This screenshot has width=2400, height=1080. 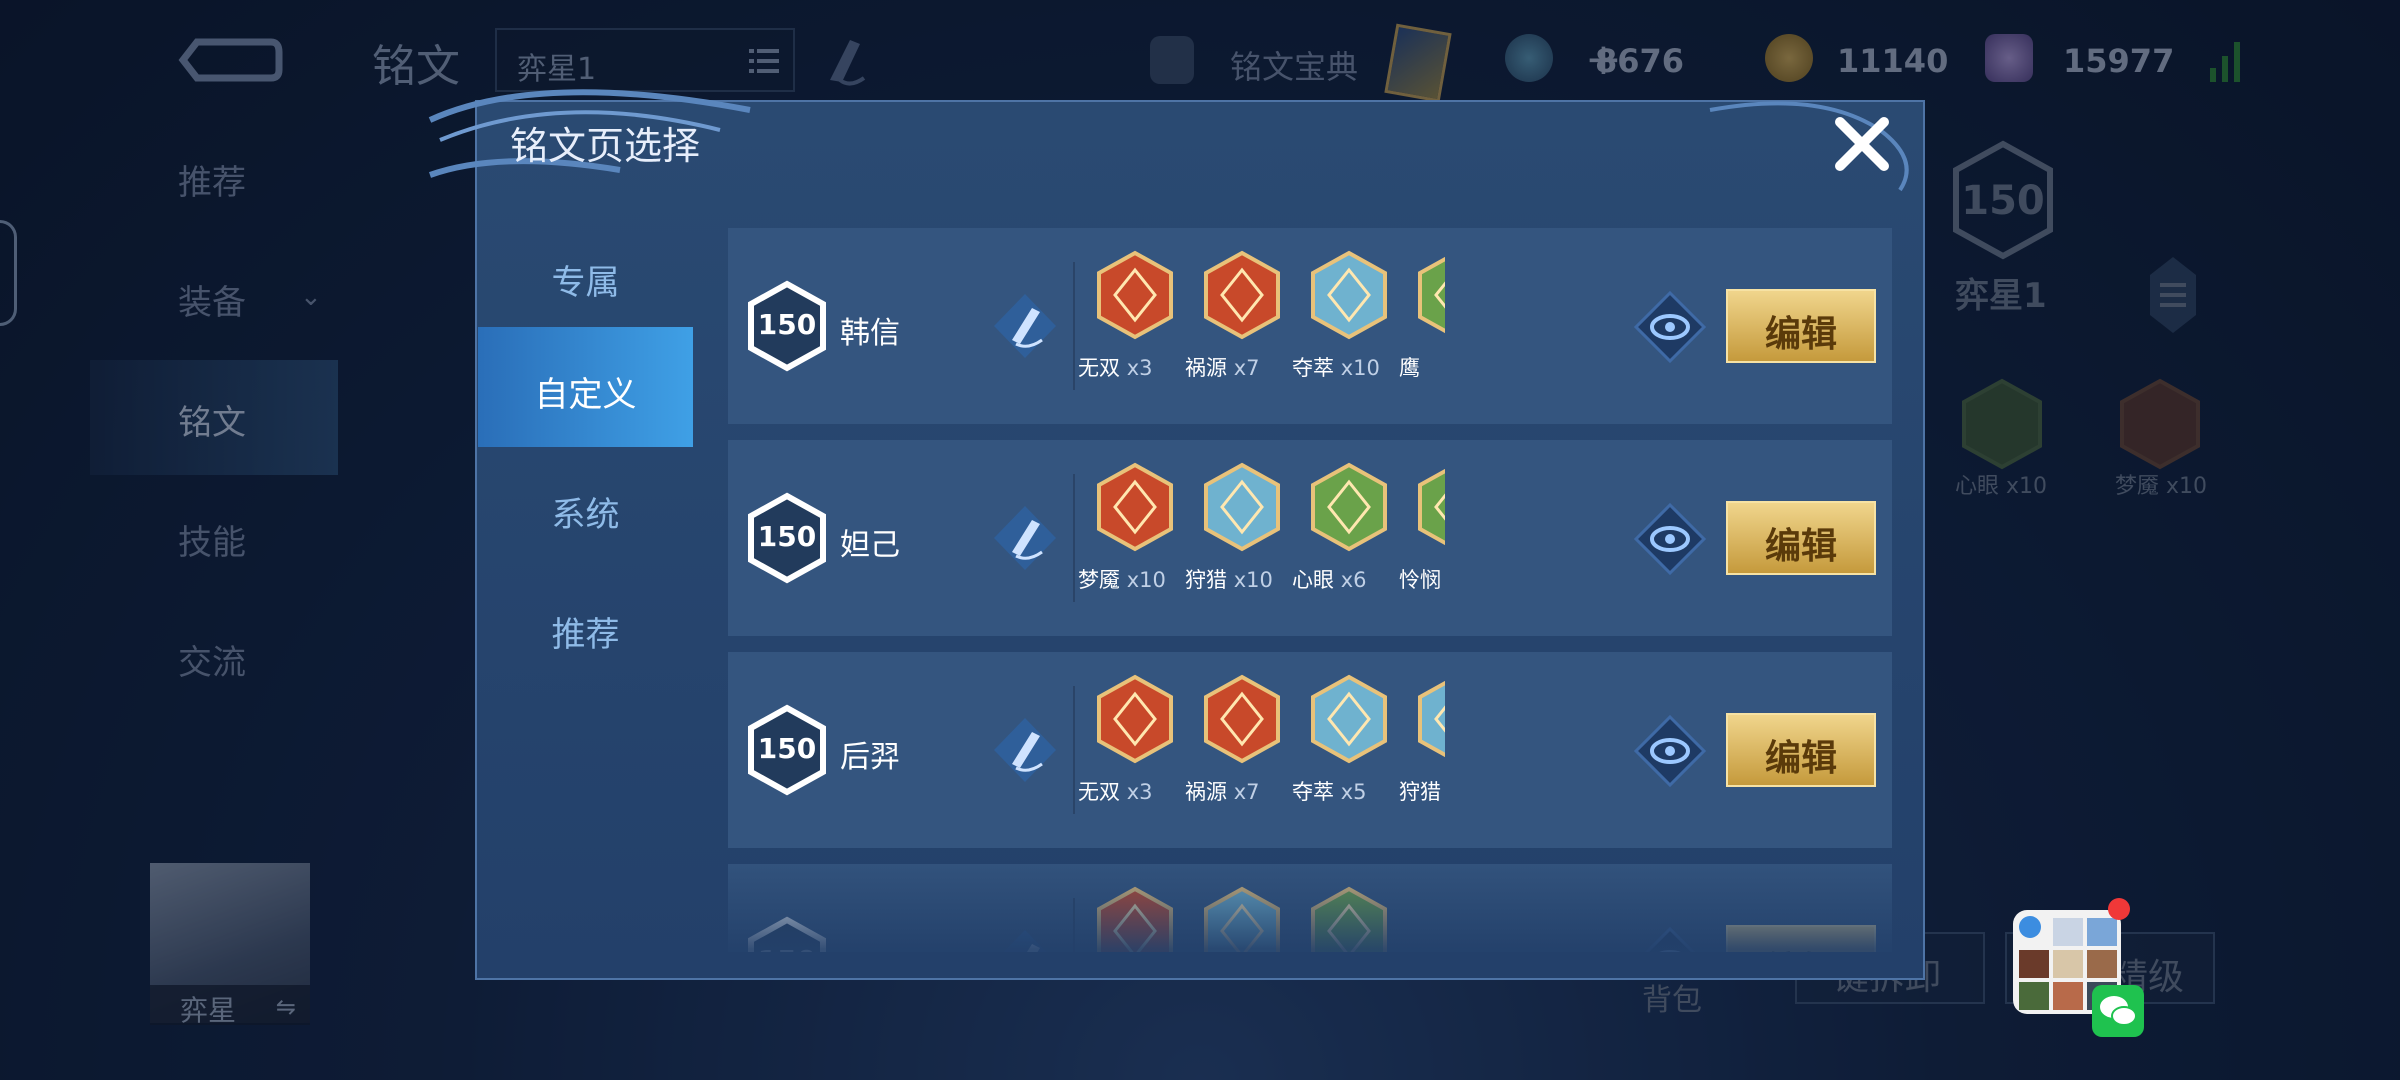 I want to click on rune-item: 夺萃 x5, so click(x=1347, y=749).